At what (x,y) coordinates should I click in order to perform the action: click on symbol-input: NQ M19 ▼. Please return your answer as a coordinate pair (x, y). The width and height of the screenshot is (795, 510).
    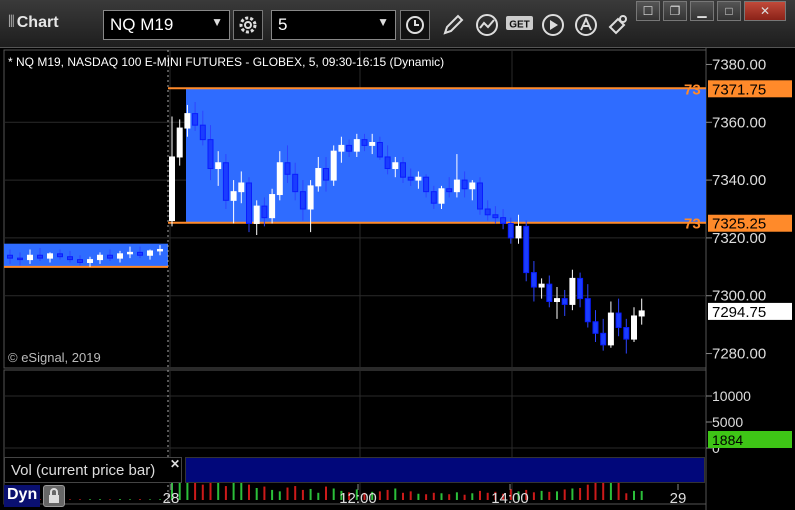
    Looking at the image, I should click on (166, 25).